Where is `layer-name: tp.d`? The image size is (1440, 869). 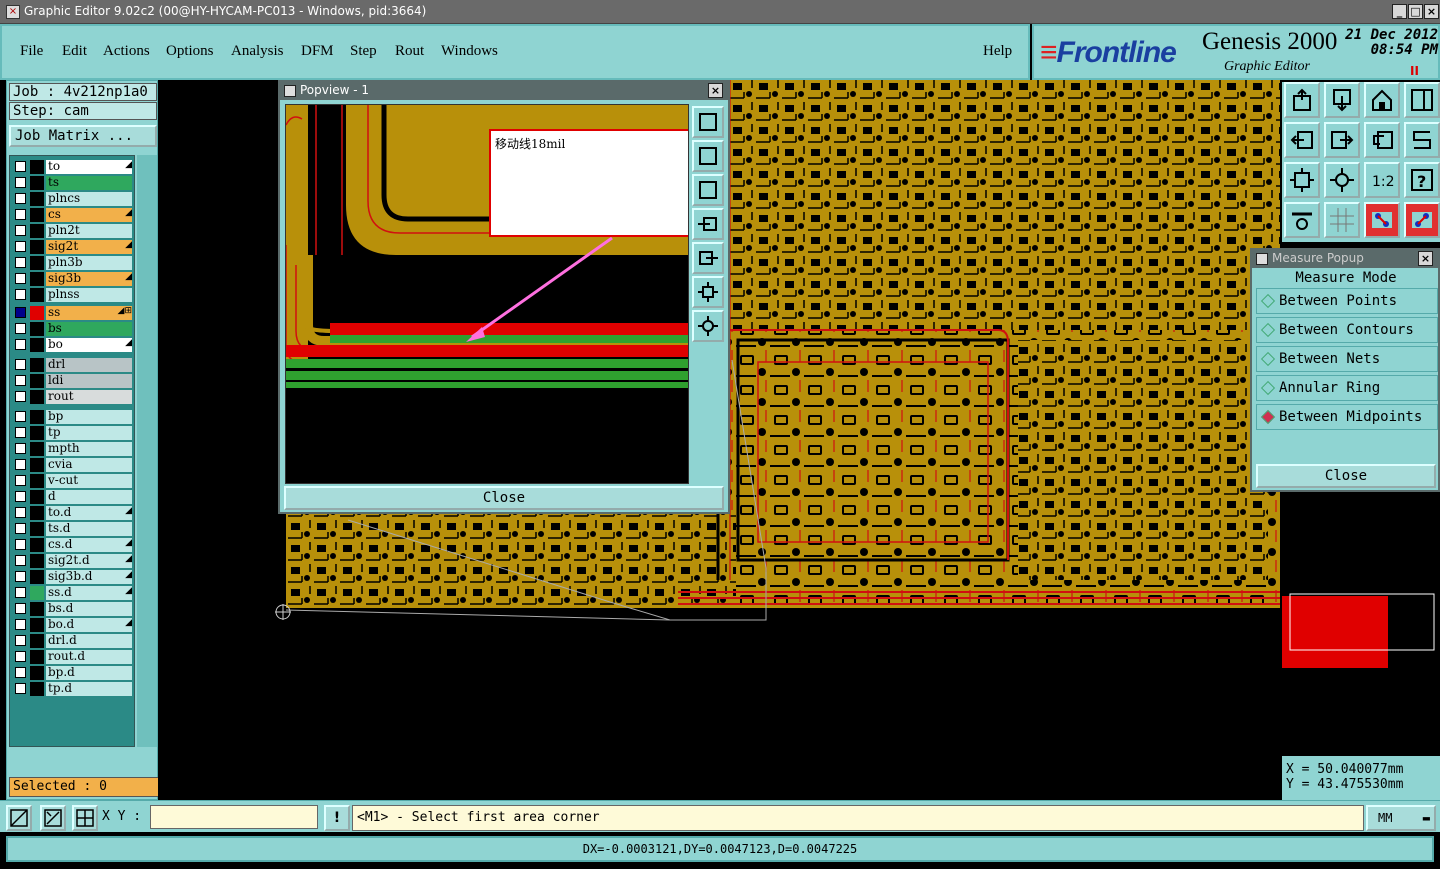 layer-name: tp.d is located at coordinates (89, 689).